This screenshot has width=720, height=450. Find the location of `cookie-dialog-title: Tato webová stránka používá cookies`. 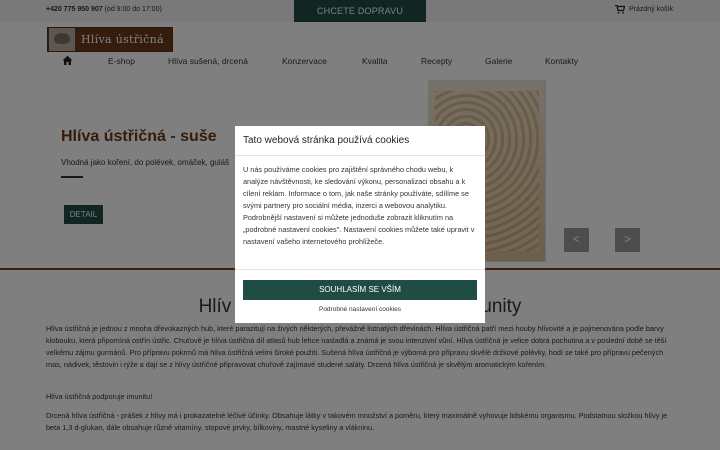

cookie-dialog-title: Tato webová stránka používá cookies is located at coordinates (326, 140).